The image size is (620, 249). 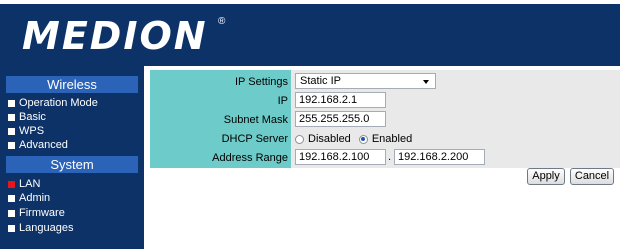 What do you see at coordinates (329, 139) in the screenshot?
I see `radio-disabled-label: Disabled` at bounding box center [329, 139].